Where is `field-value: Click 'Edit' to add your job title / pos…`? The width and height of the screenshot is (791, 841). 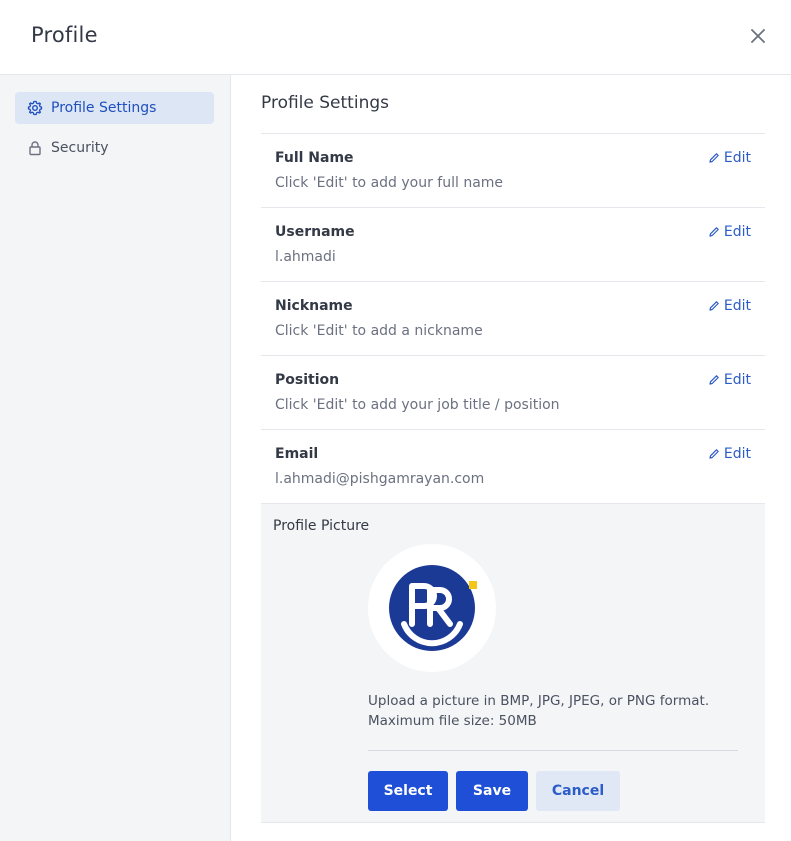 field-value: Click 'Edit' to add your job title / pos… is located at coordinates (417, 405).